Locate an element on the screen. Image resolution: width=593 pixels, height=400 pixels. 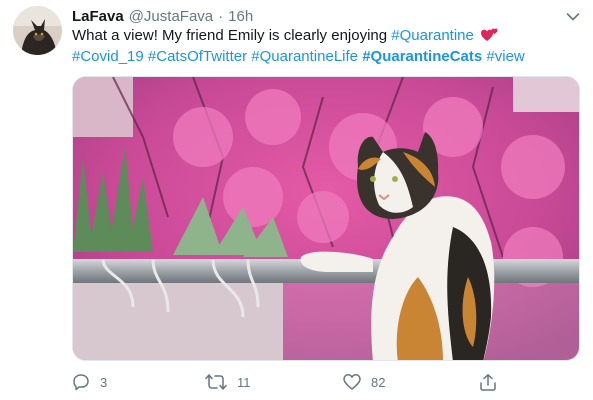
display-name: LaFava is located at coordinates (98, 16).